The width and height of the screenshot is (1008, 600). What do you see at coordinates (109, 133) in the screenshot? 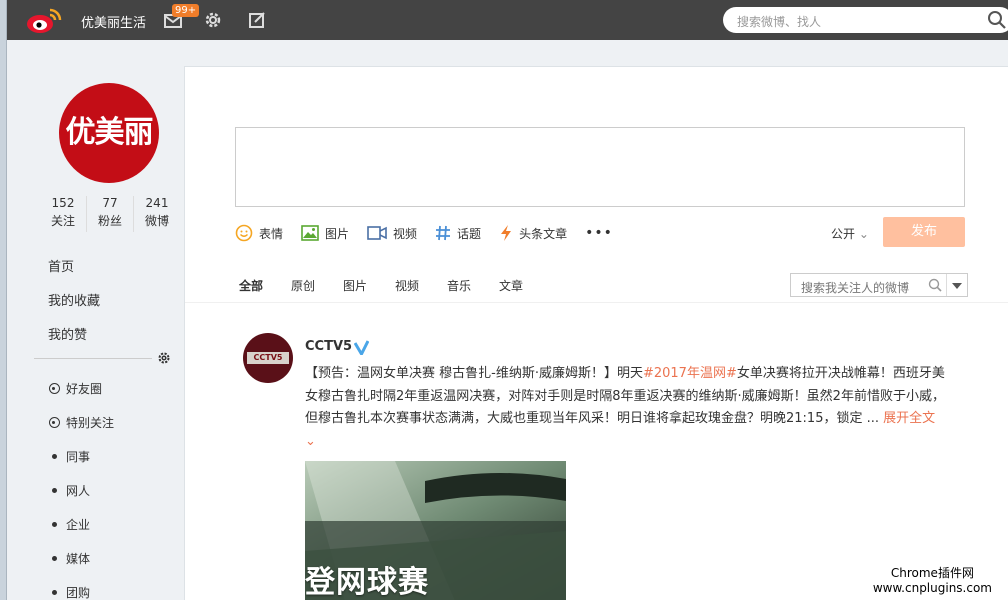
I see `user-avatar: 优美丽` at bounding box center [109, 133].